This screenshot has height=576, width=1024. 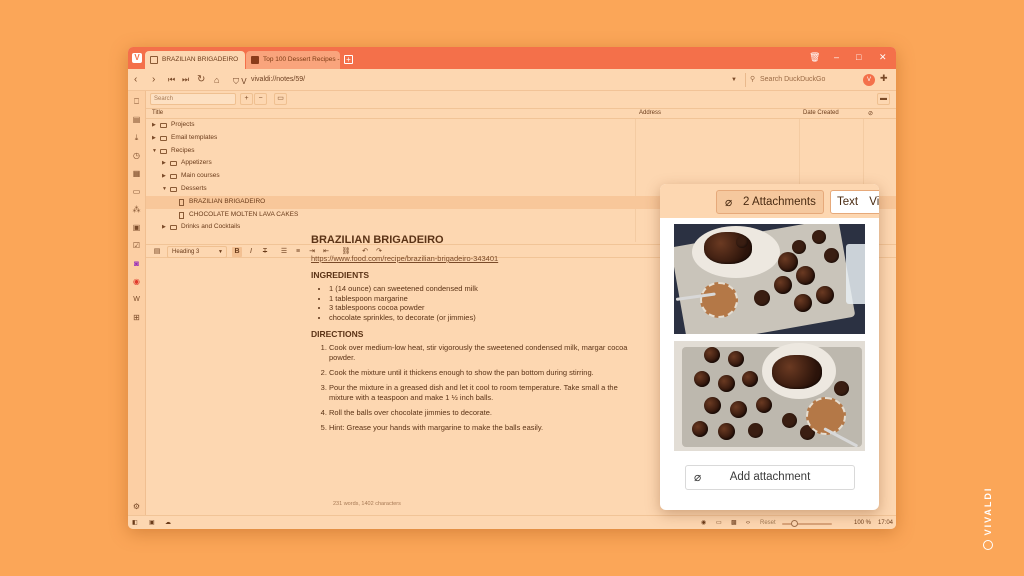 I want to click on watermark-text: VIVALDI, so click(x=988, y=511).